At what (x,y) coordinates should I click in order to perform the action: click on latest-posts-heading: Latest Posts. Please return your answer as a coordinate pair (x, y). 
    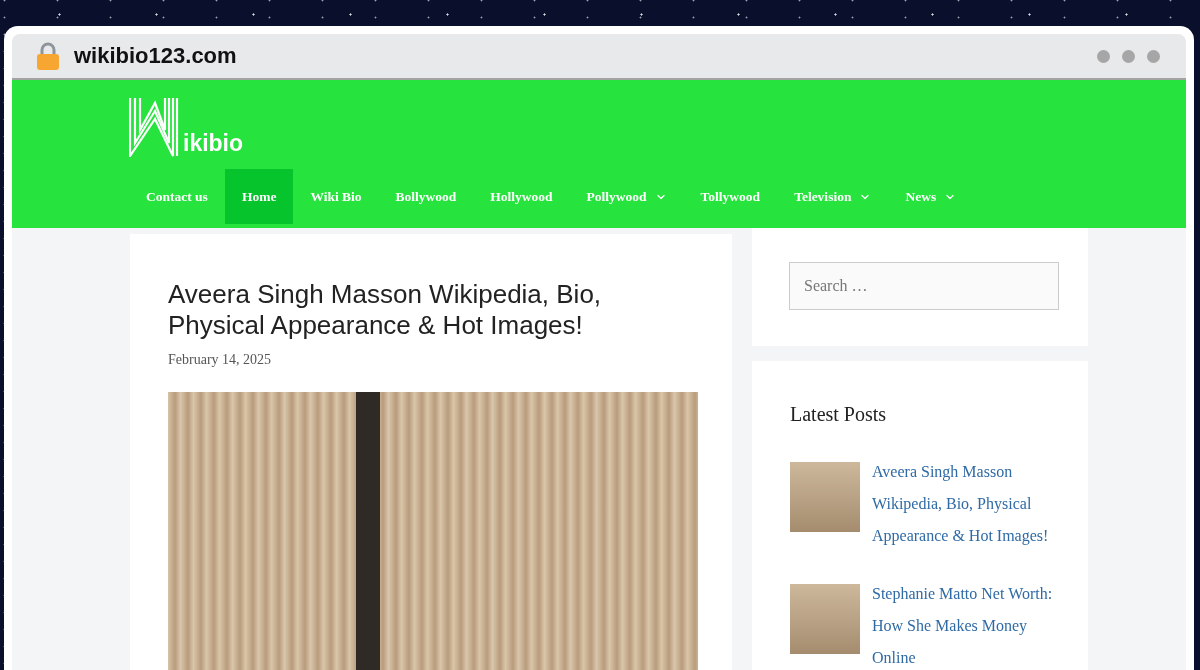
    Looking at the image, I should click on (839, 414).